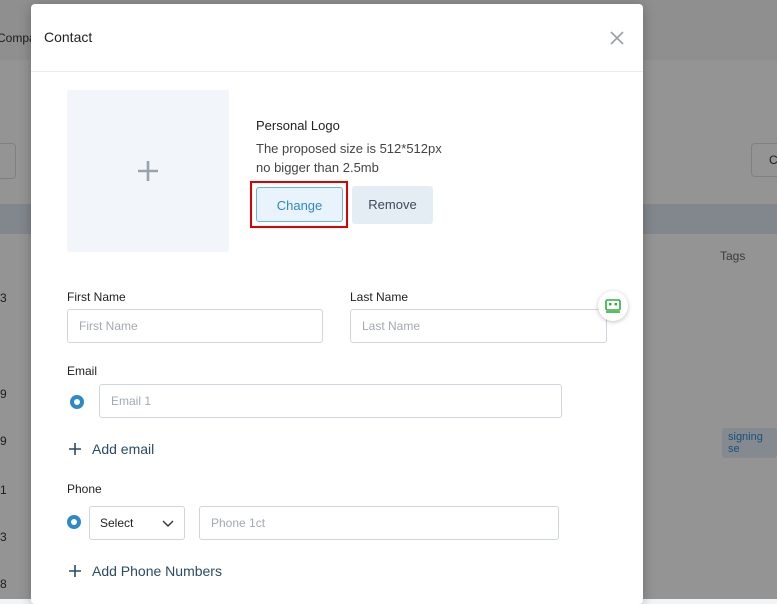 Image resolution: width=777 pixels, height=604 pixels. Describe the element at coordinates (195, 326) in the screenshot. I see `first-name-input` at that location.